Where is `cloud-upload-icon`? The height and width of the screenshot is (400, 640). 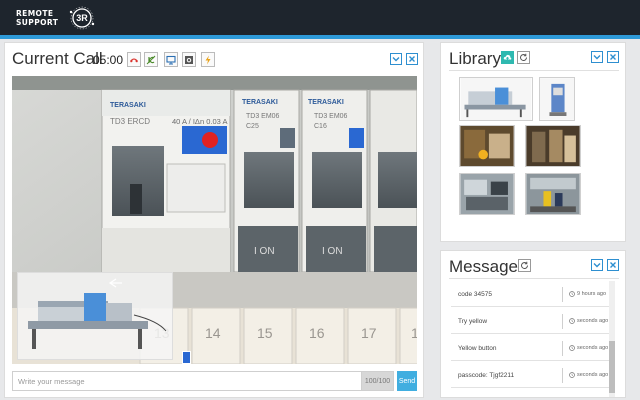 cloud-upload-icon is located at coordinates (507, 57).